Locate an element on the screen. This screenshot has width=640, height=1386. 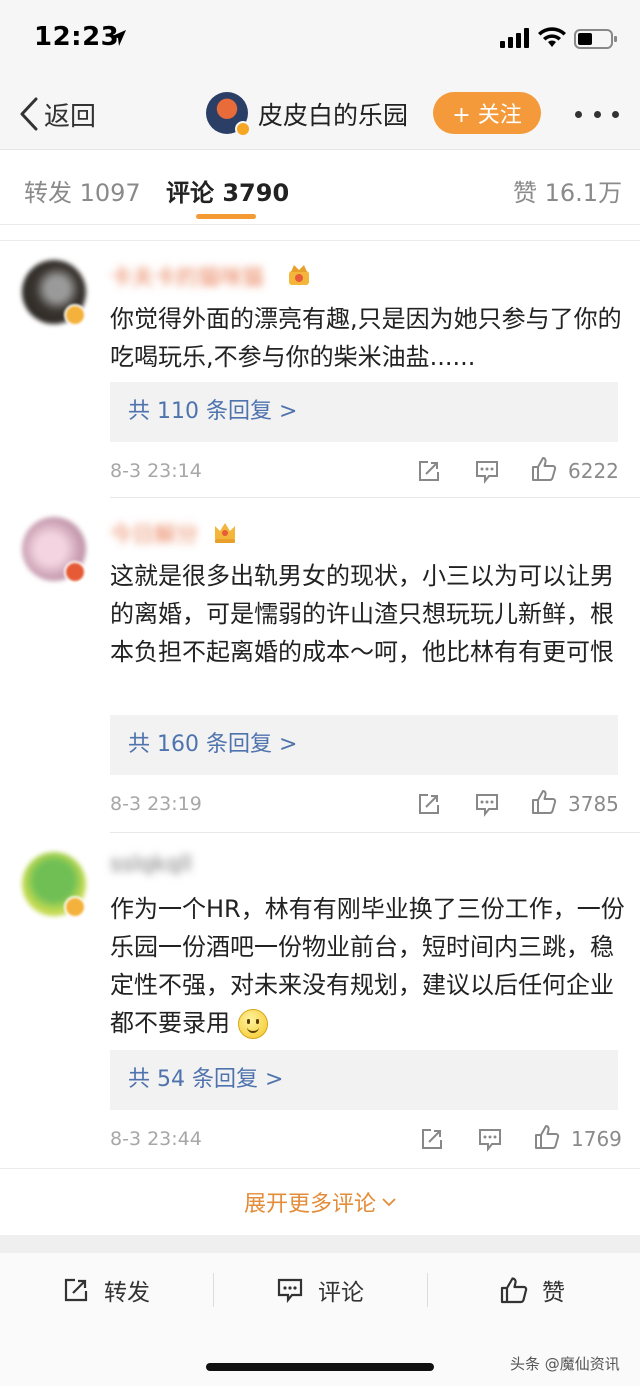
repost-label: 转发 is located at coordinates (127, 1293).